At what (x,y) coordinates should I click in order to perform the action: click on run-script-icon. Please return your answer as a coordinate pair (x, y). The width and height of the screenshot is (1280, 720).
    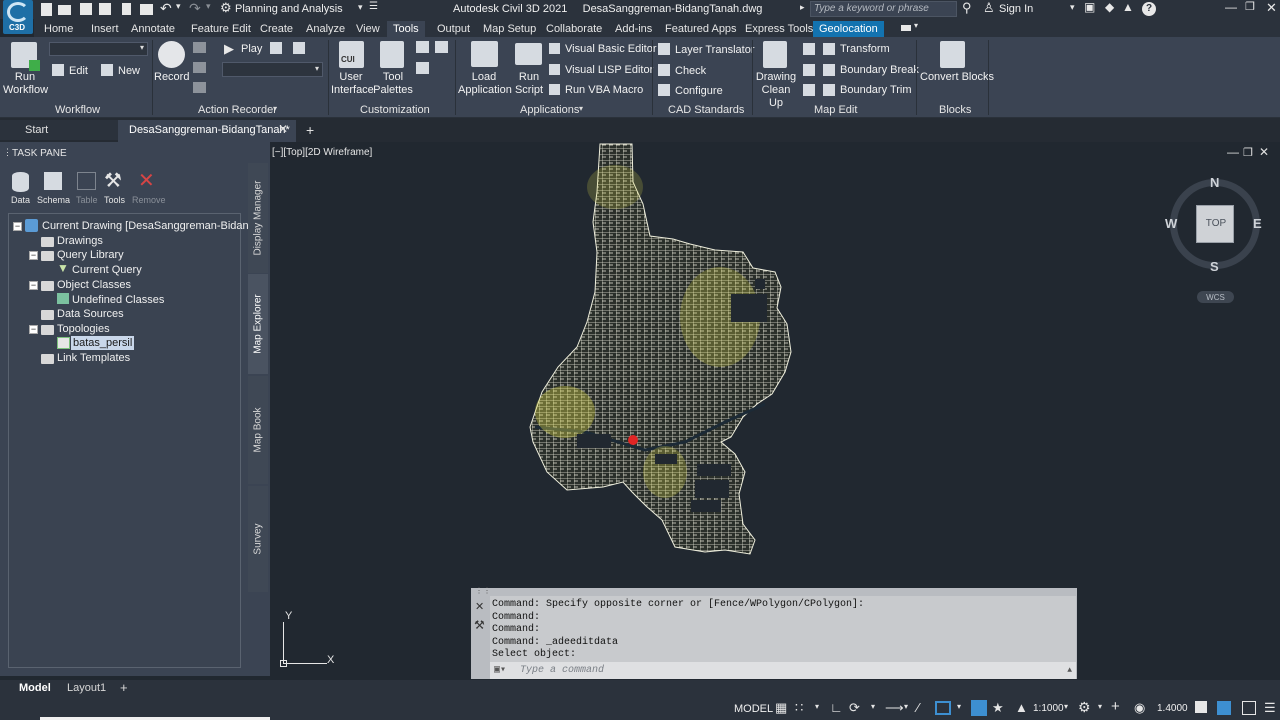
    Looking at the image, I should click on (528, 54).